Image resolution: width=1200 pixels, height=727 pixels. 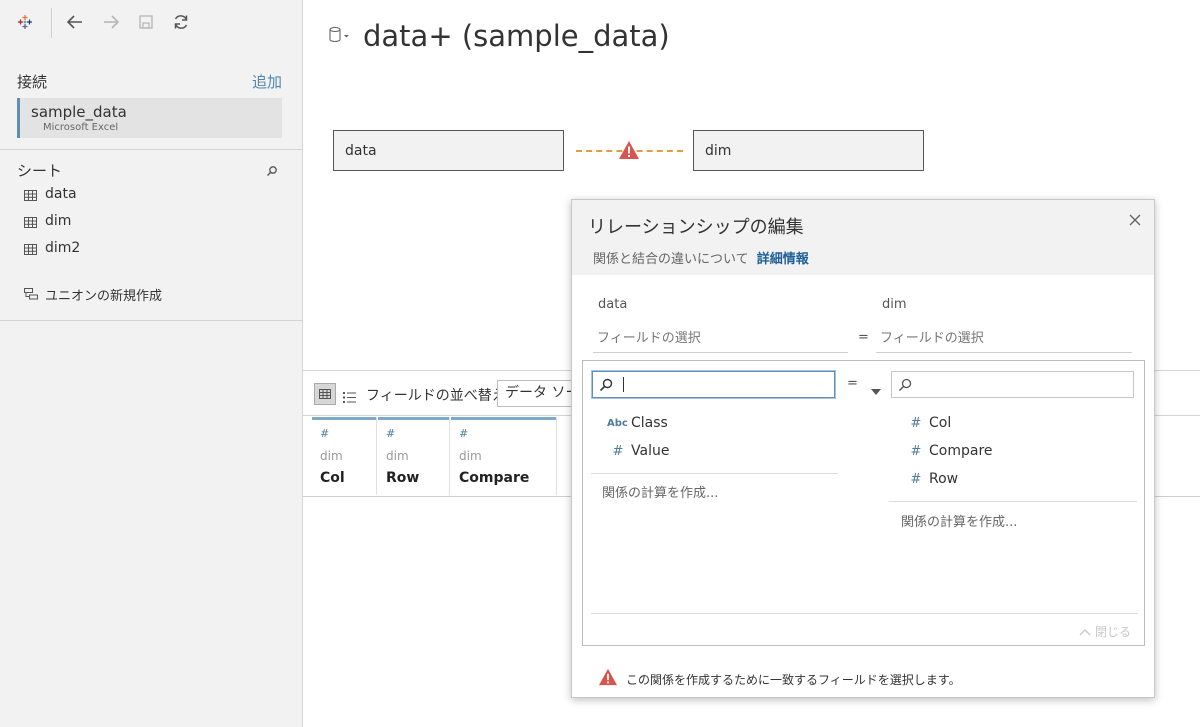 I want to click on connections-heading: 接続, so click(x=32, y=82).